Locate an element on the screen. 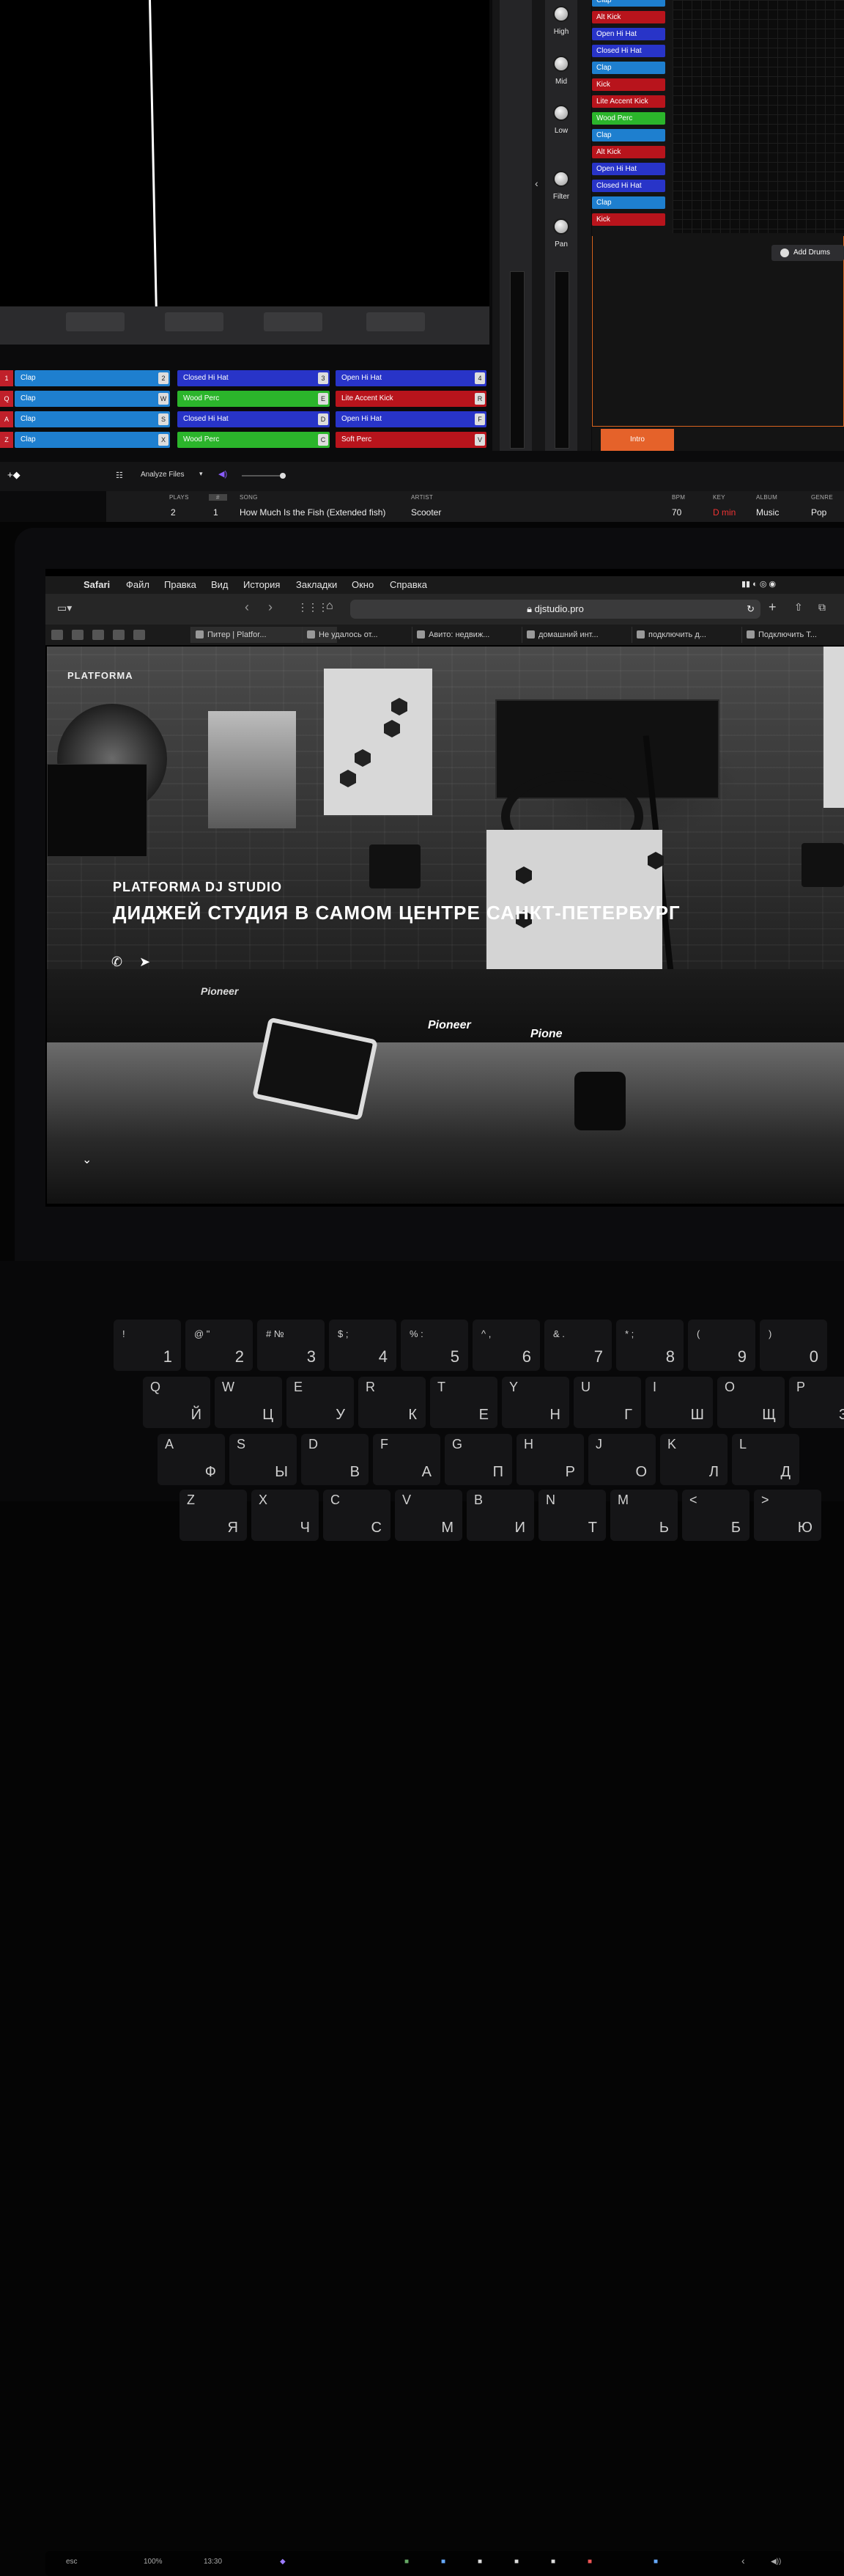 The image size is (844, 2576). keyboard-key: ) 0 is located at coordinates (793, 1345).